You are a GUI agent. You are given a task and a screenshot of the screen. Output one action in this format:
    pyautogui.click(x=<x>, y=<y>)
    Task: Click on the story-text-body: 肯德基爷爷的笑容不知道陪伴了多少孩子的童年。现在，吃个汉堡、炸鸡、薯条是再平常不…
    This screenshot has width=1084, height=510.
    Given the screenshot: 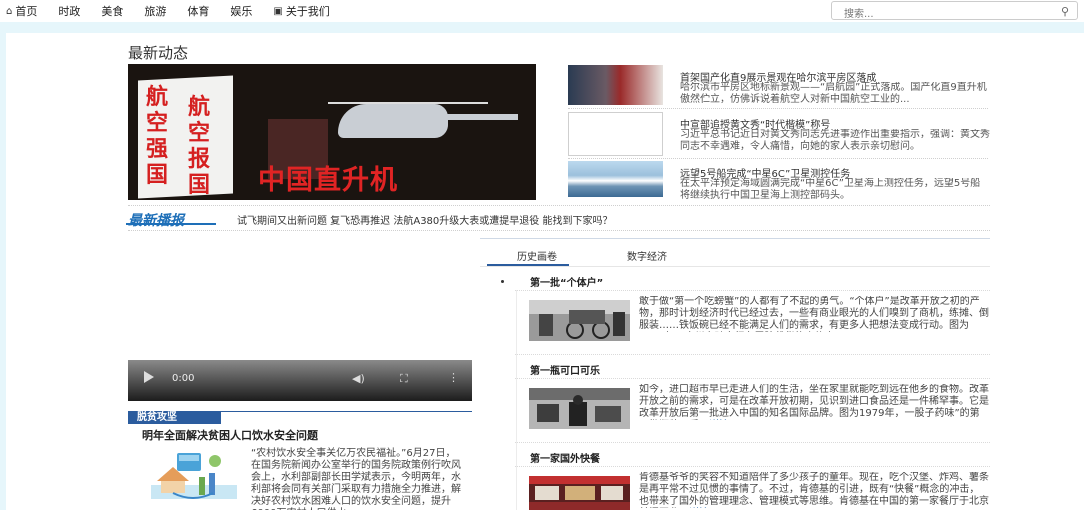 What is the action you would take?
    pyautogui.click(x=814, y=489)
    